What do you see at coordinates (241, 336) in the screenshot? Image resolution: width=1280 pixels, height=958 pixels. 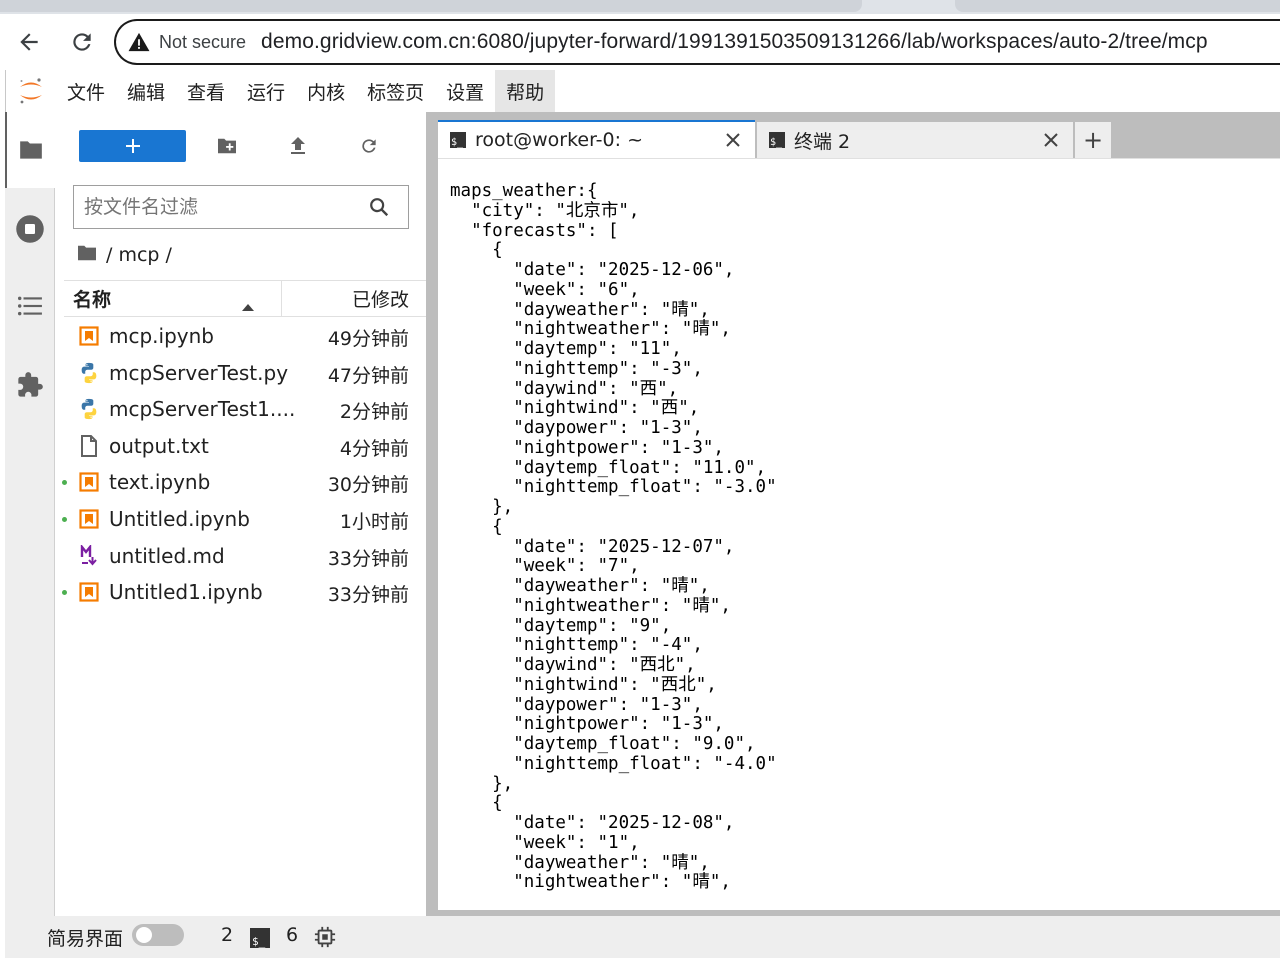 I see `file-row: mcp.ipynb 49分钟前` at bounding box center [241, 336].